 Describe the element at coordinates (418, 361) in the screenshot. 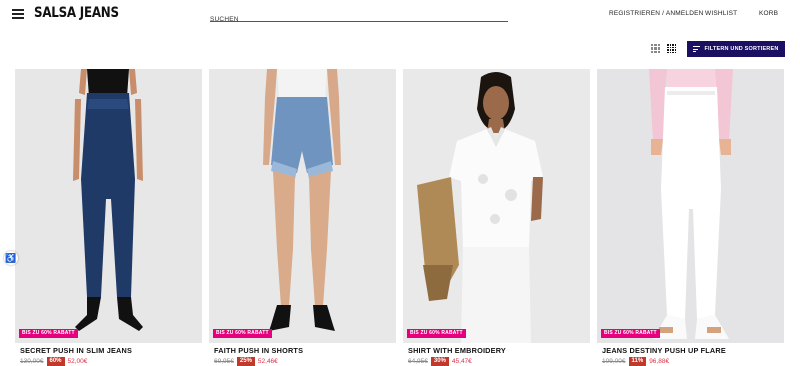

I see `original-price: 64,95€` at that location.